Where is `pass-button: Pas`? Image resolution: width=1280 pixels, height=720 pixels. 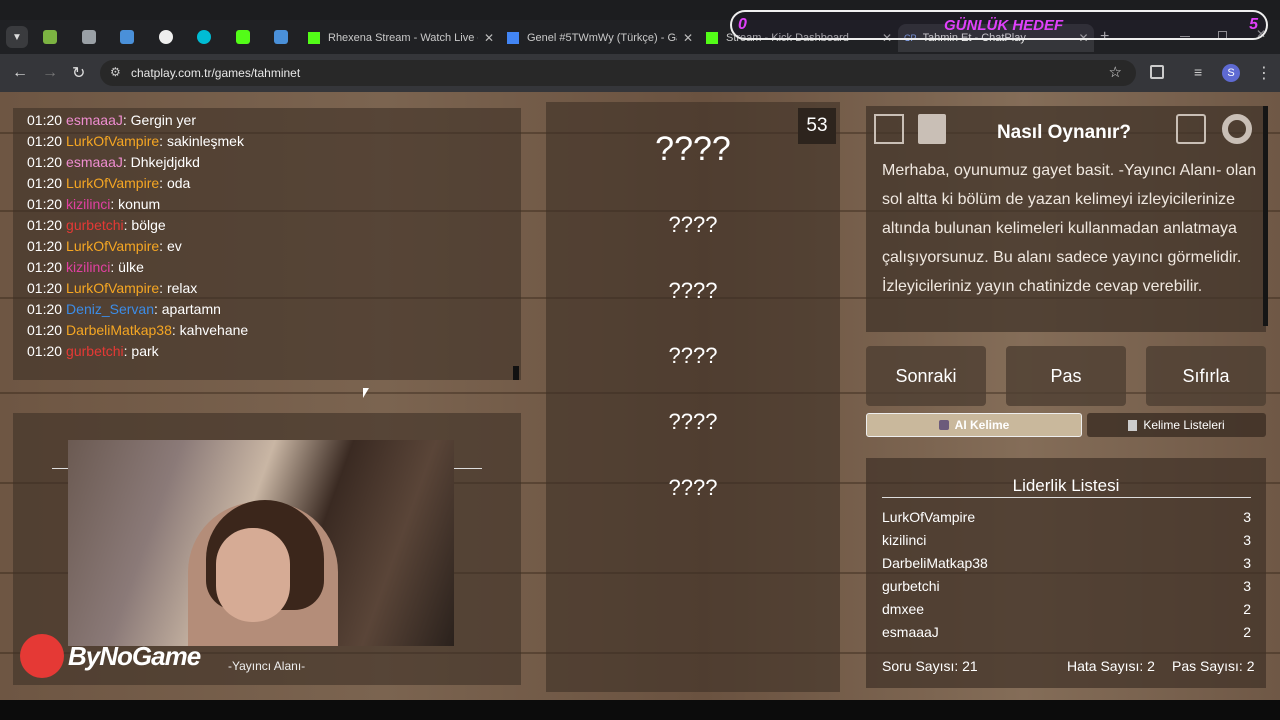 pass-button: Pas is located at coordinates (1066, 376).